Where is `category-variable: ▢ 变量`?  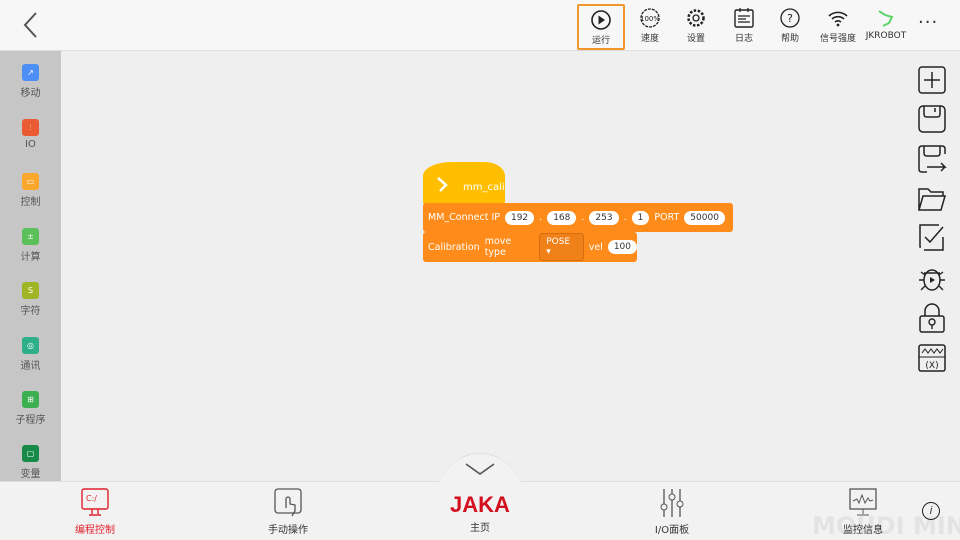
category-variable: ▢ 变量 is located at coordinates (30, 462).